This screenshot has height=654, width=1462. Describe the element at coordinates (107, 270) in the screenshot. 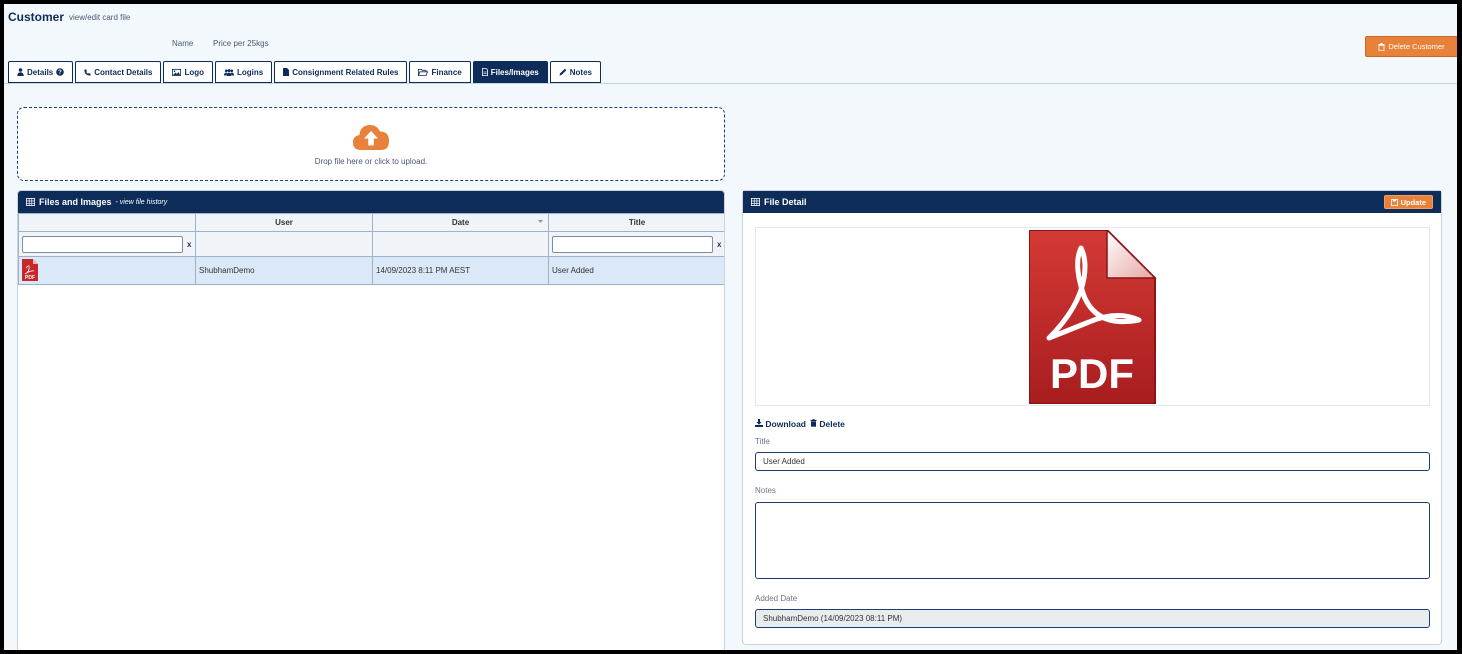

I see `file-icon-cell: PDF` at that location.